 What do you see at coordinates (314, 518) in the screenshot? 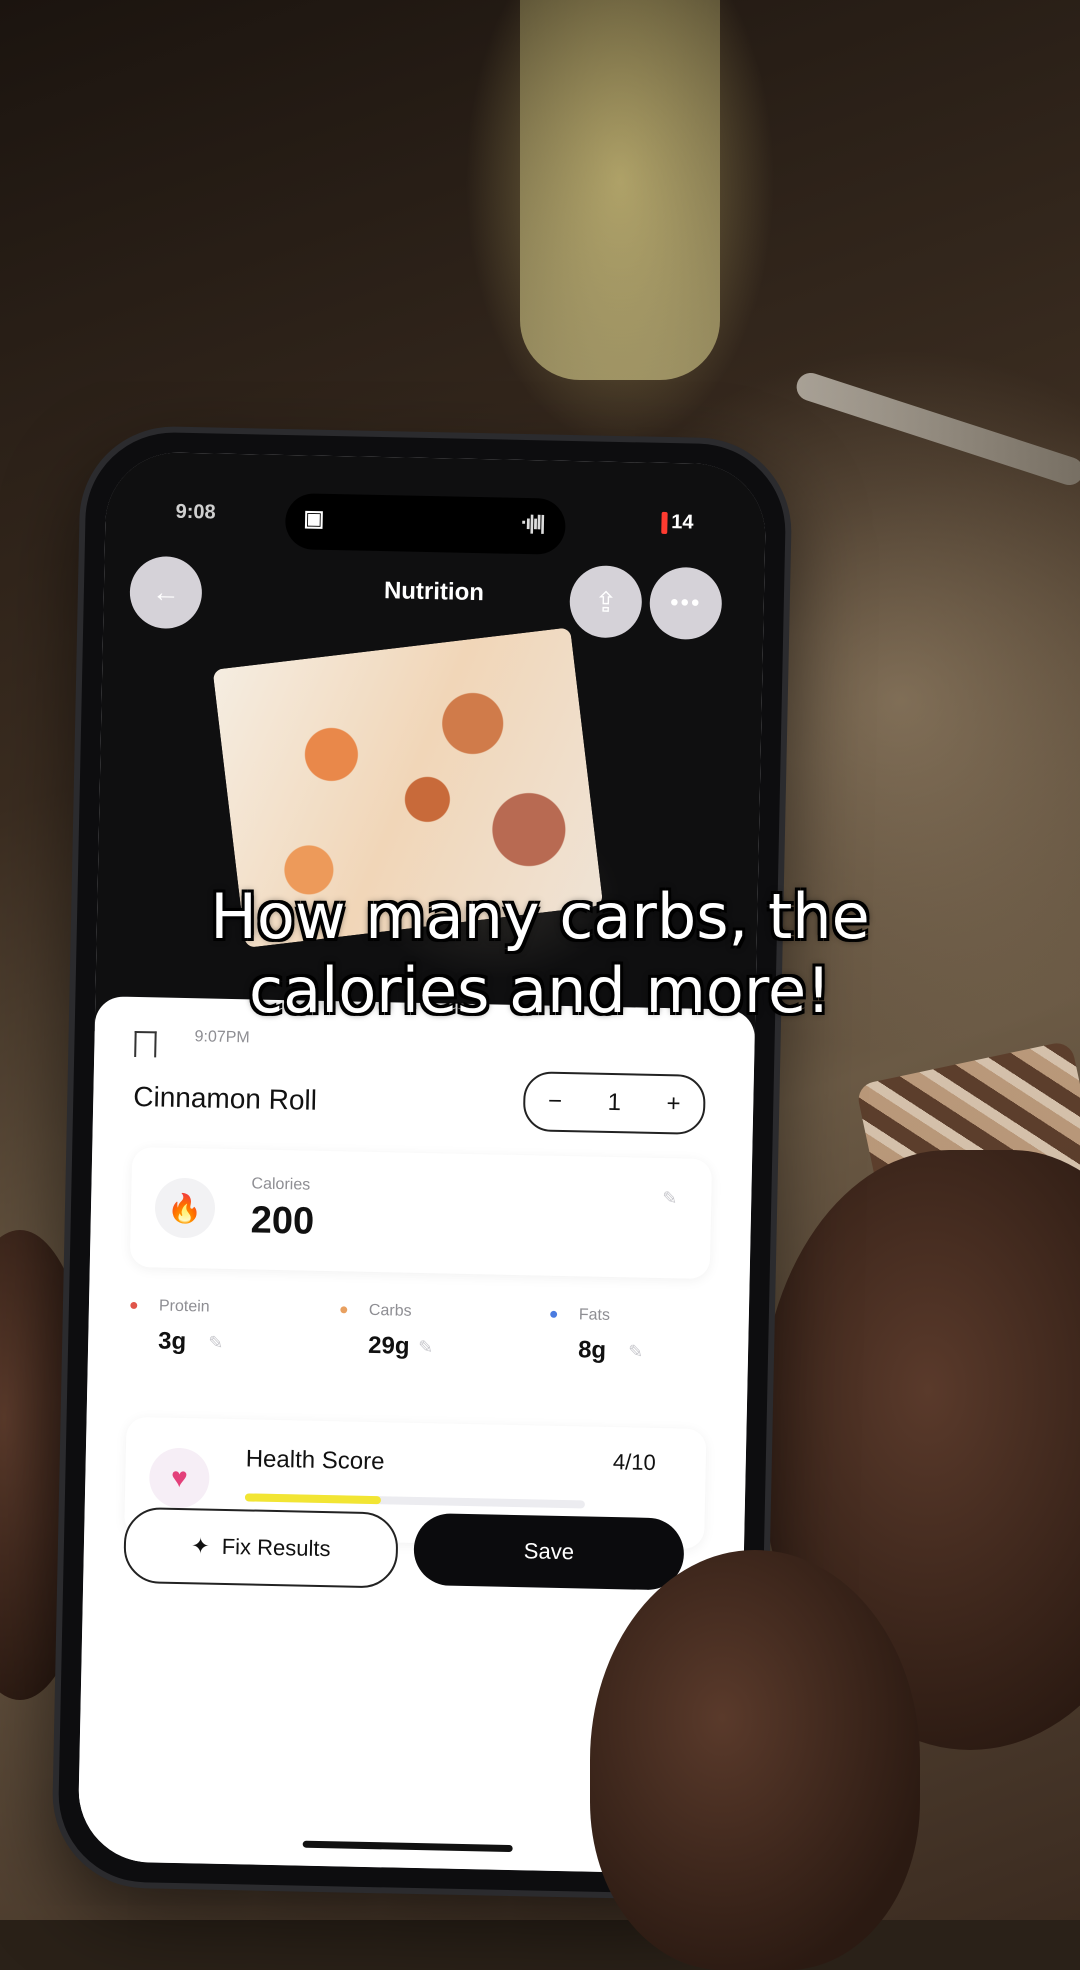
I see `app-icon: ▣` at bounding box center [314, 518].